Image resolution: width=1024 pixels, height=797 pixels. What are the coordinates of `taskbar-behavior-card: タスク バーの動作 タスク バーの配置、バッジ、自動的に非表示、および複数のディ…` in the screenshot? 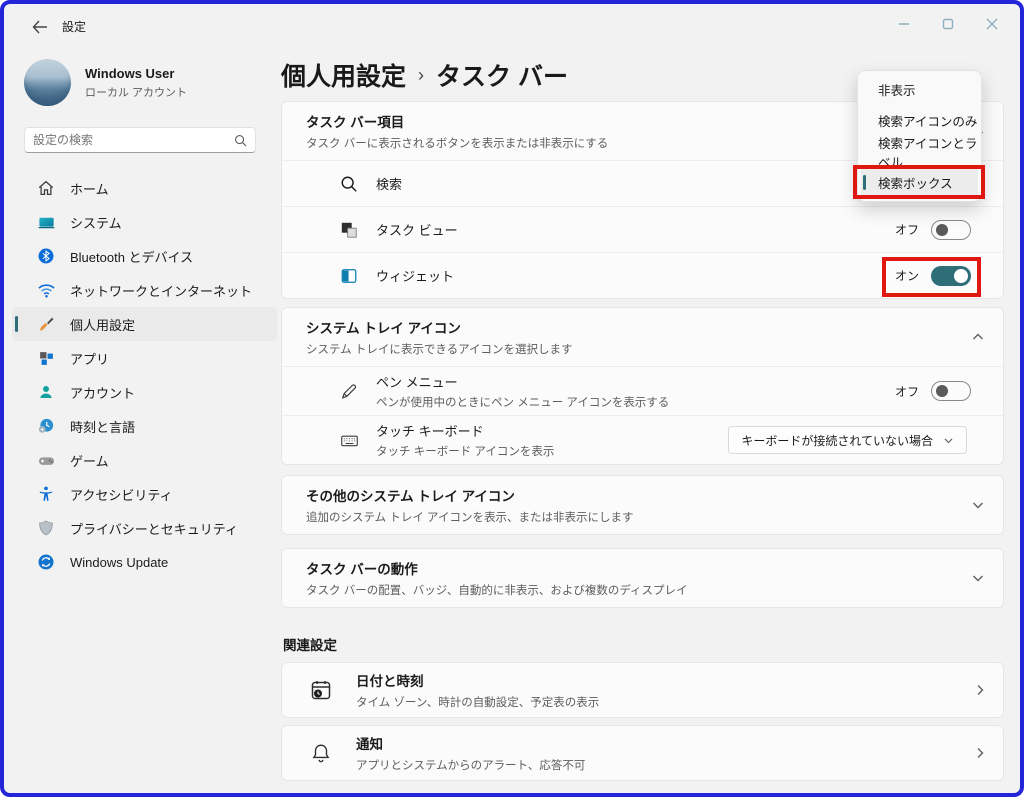 It's located at (642, 578).